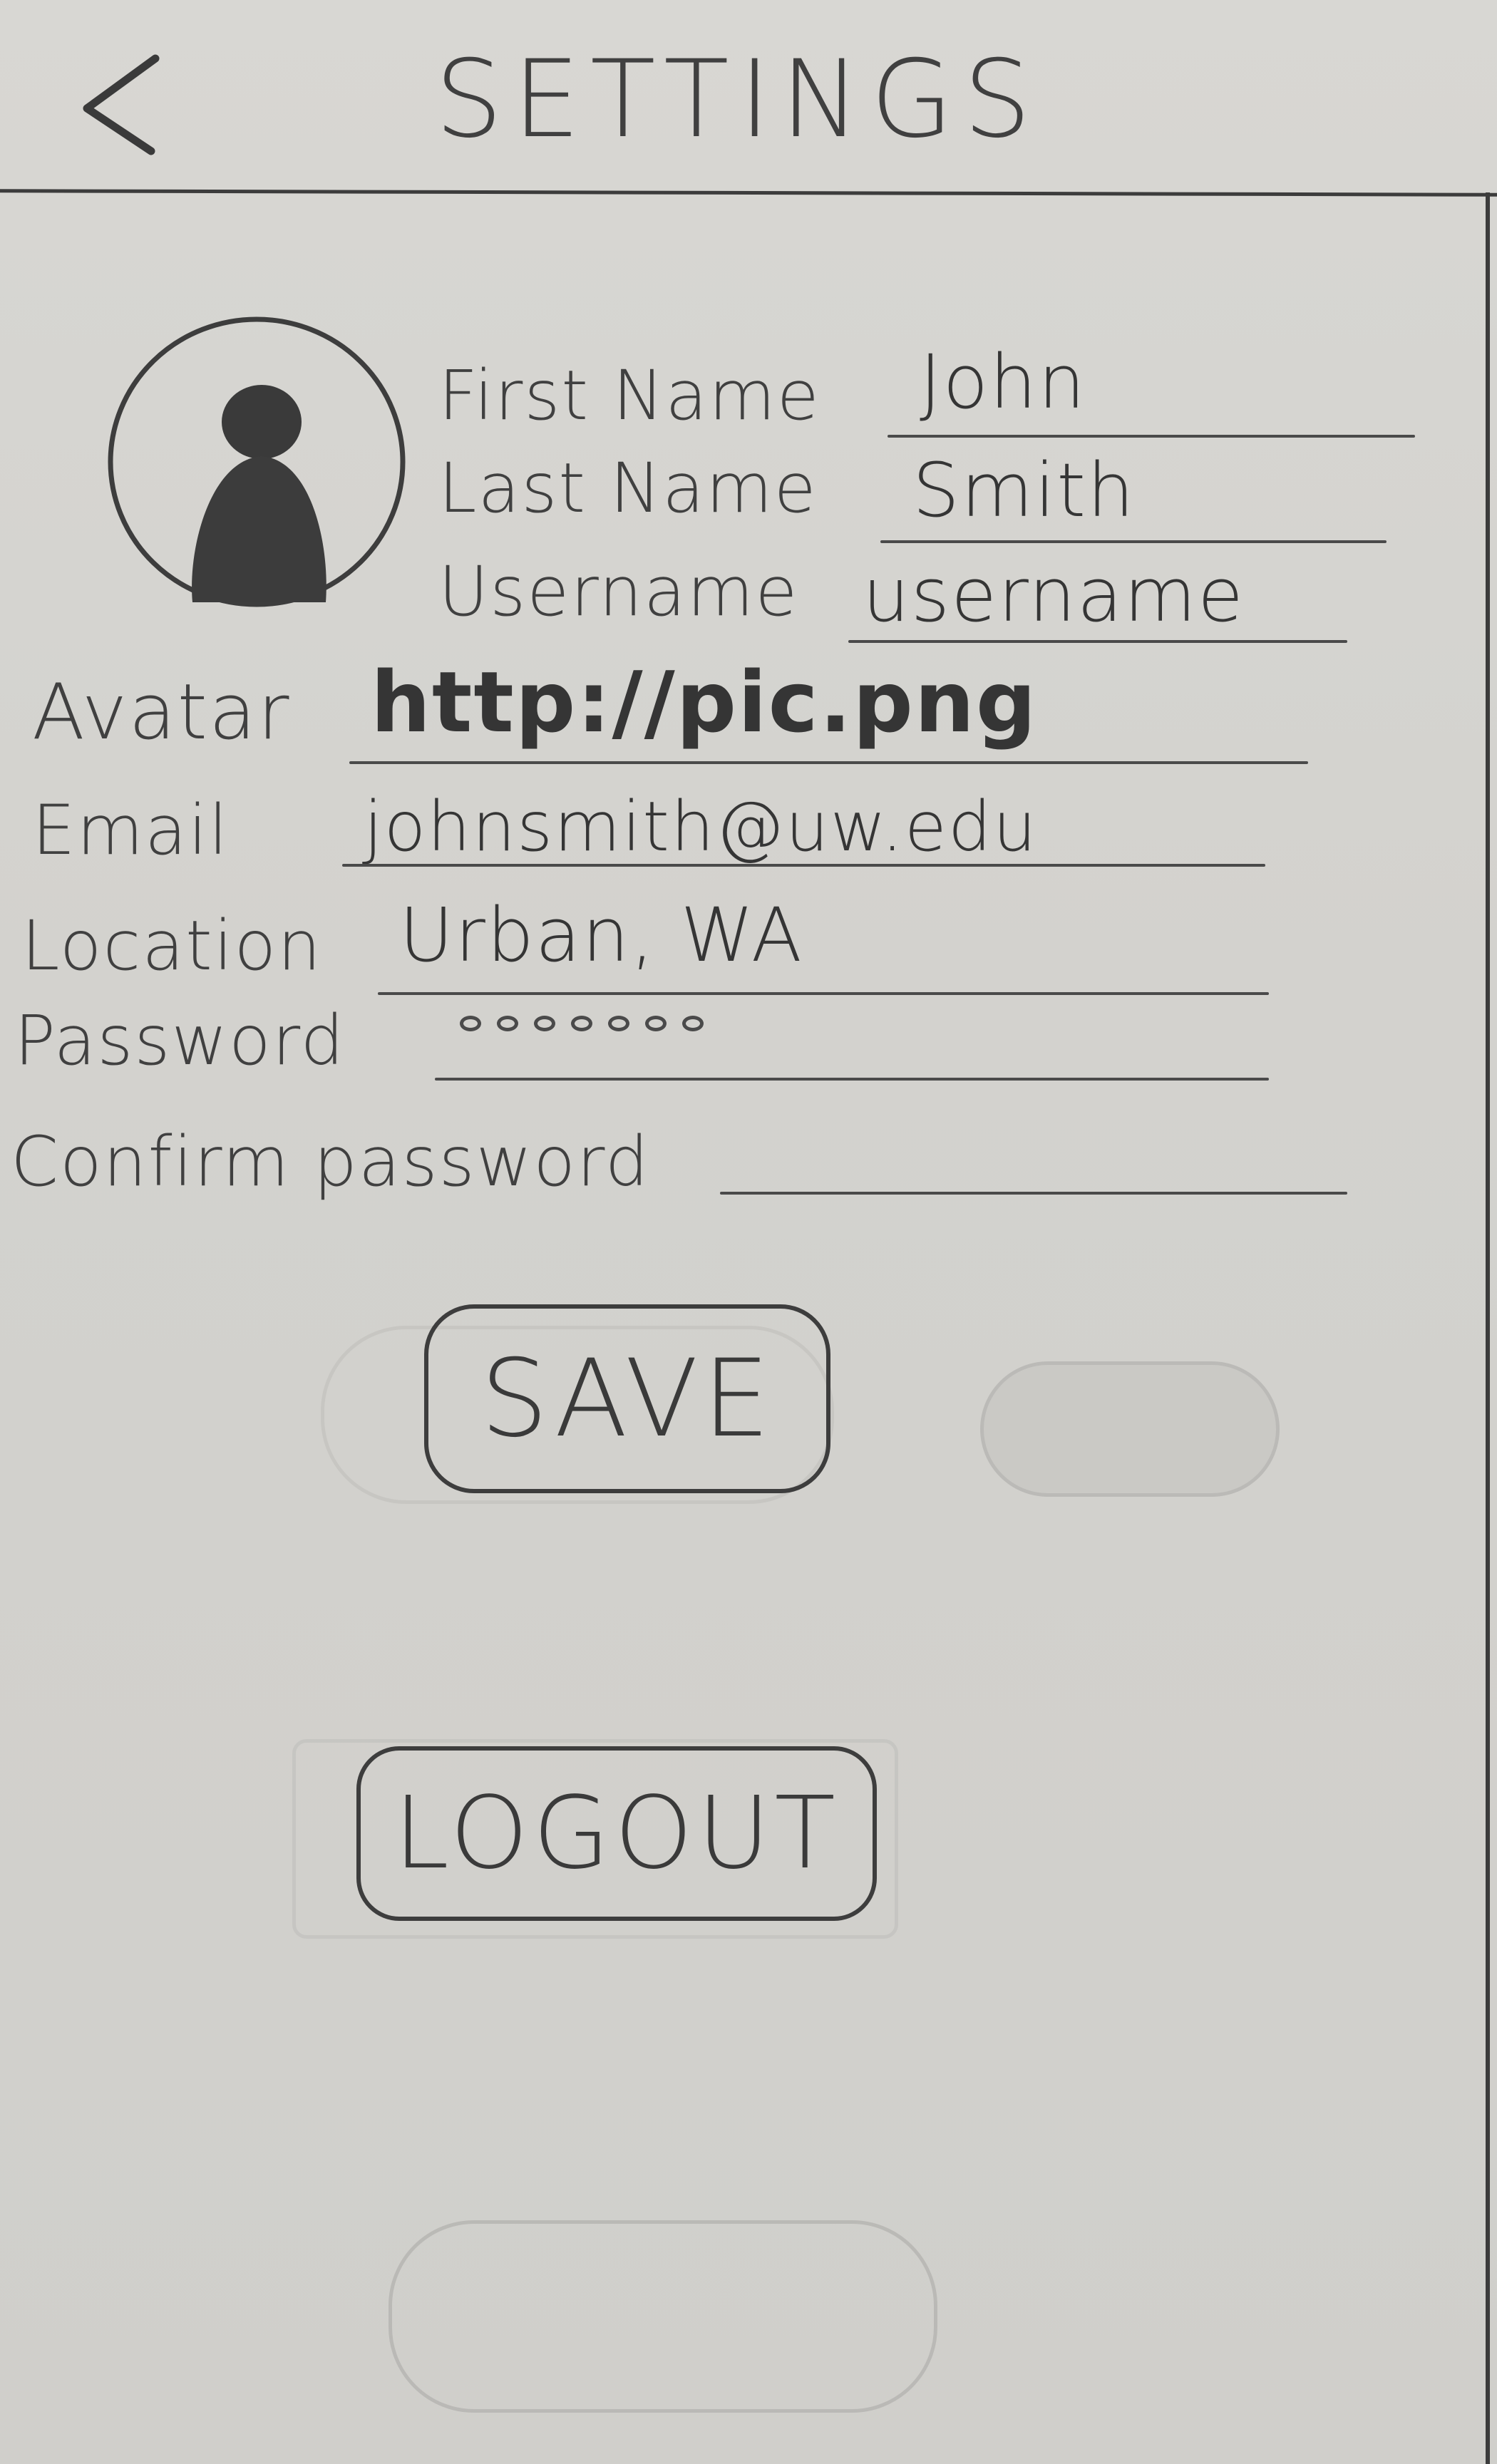  Describe the element at coordinates (1024, 490) in the screenshot. I see `last-name-value: Smith` at that location.